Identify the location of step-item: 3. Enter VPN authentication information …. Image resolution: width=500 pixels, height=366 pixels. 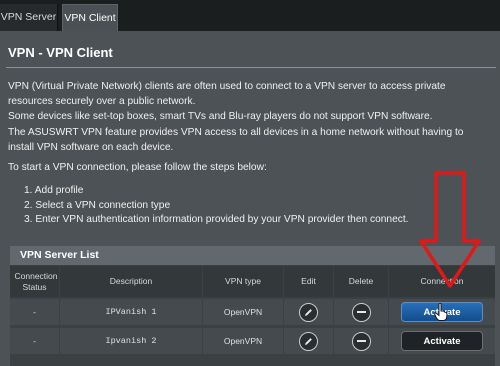
(216, 219).